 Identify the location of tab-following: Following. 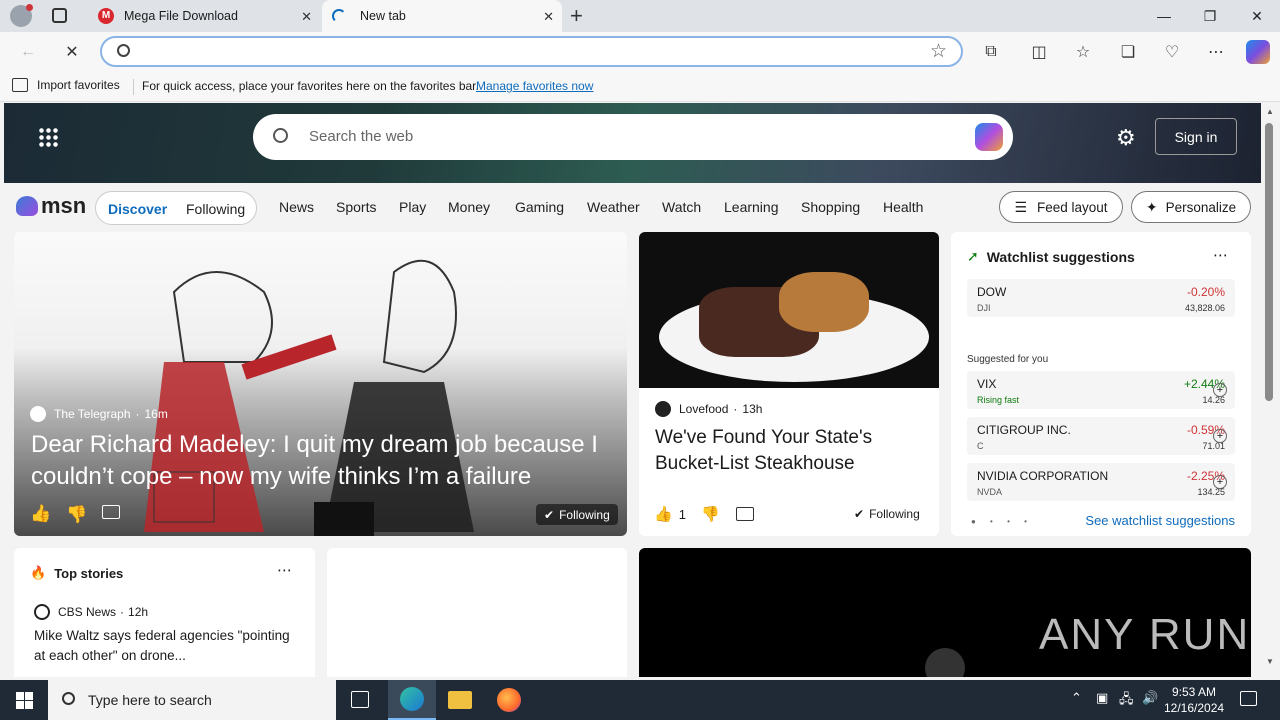
(215, 209).